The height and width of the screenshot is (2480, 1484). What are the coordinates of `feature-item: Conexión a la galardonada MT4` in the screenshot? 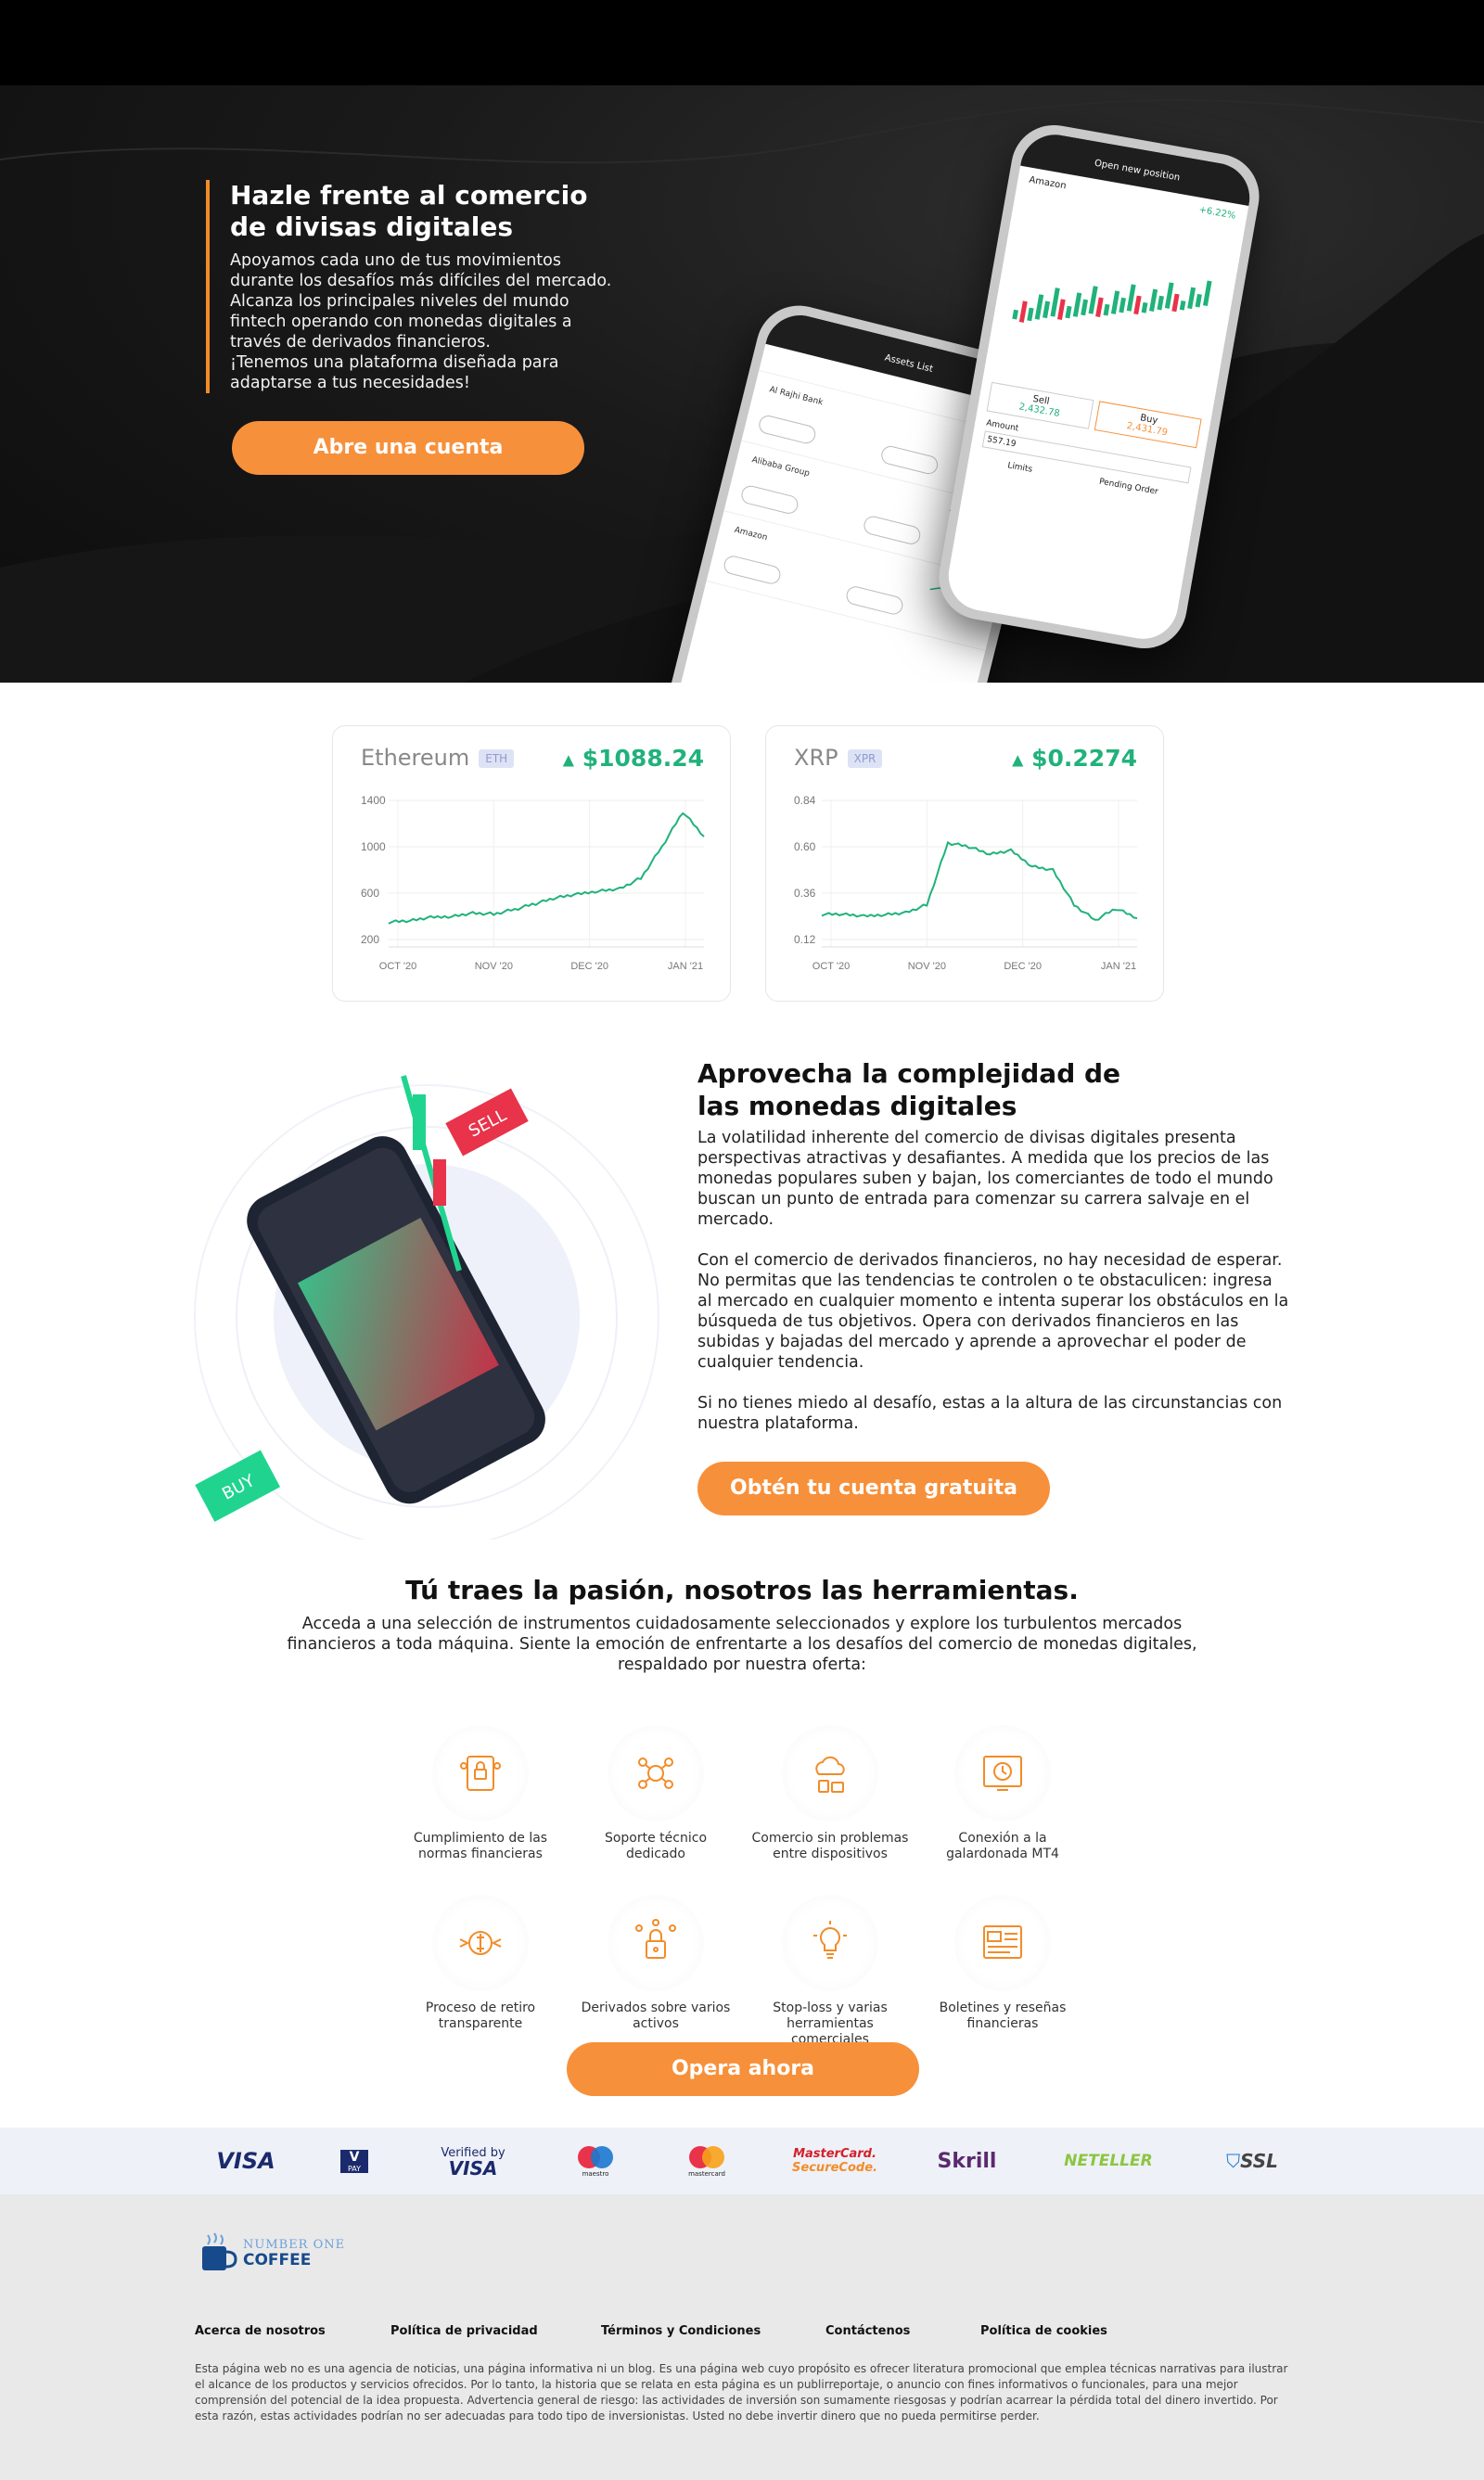 It's located at (1002, 1793).